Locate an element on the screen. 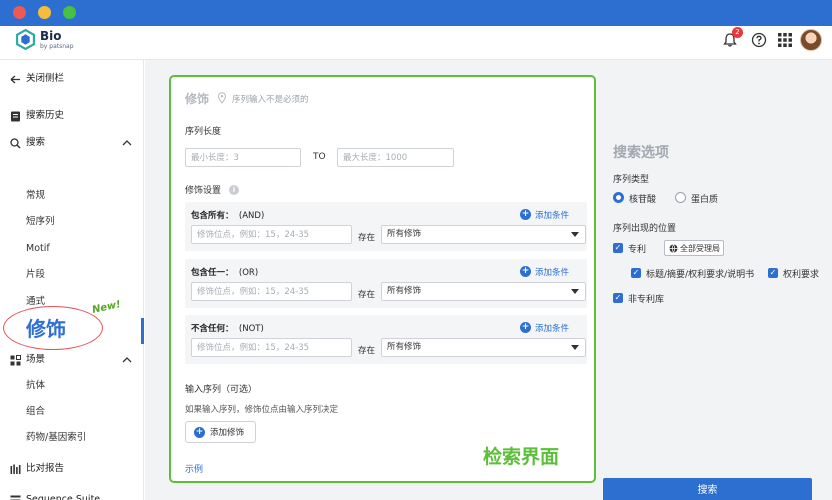  panel-hint: 序列输入不是必须的 is located at coordinates (270, 100).